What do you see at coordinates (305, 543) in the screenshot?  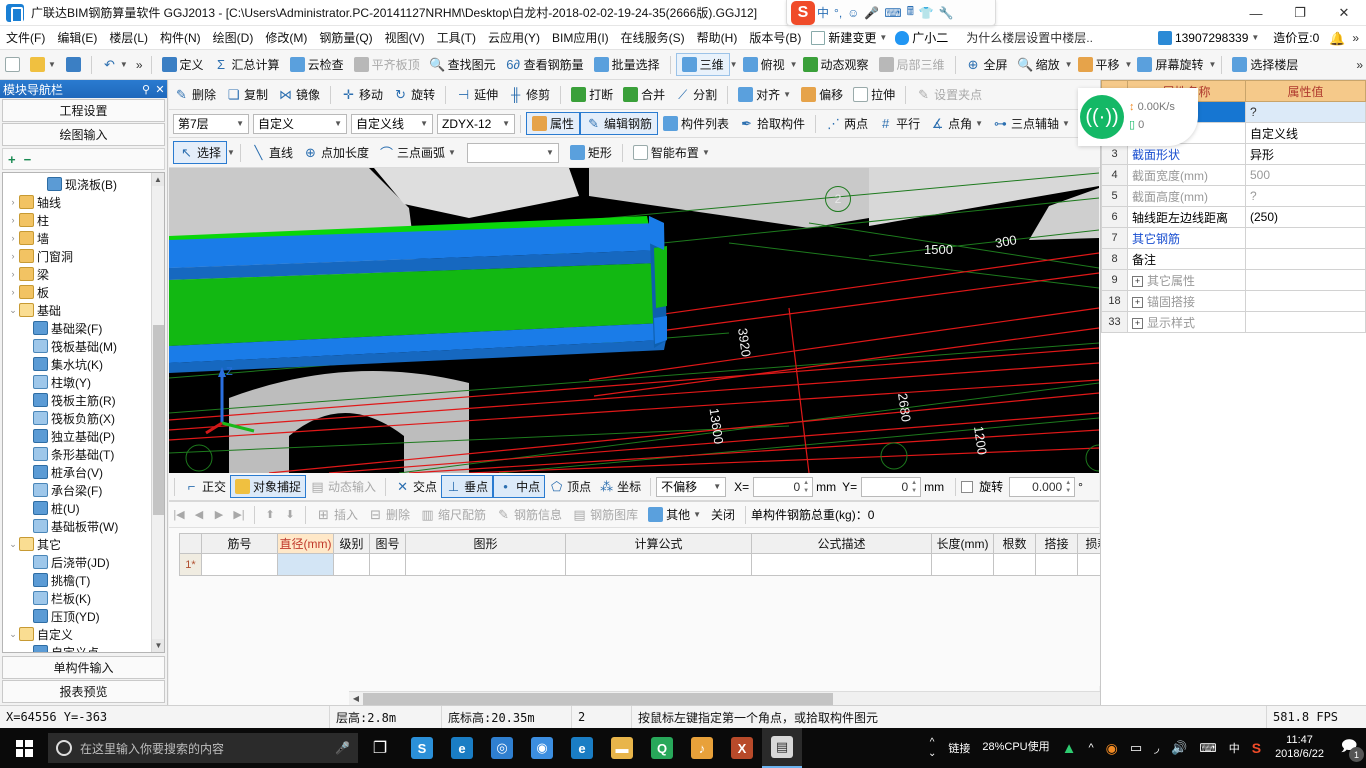 I see `rebar-col-diameter: 直径(mm)` at bounding box center [305, 543].